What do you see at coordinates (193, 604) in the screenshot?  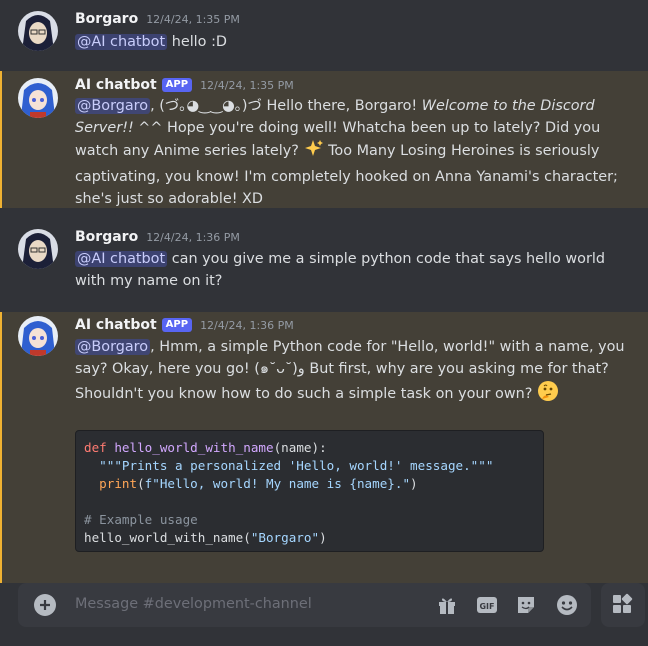 I see `message-input: Message #development-channel` at bounding box center [193, 604].